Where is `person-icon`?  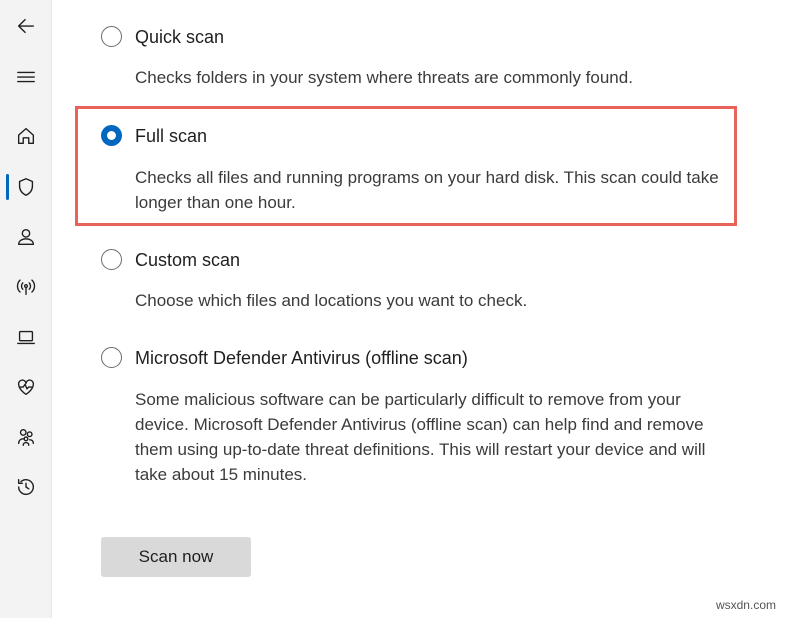
person-icon is located at coordinates (26, 237).